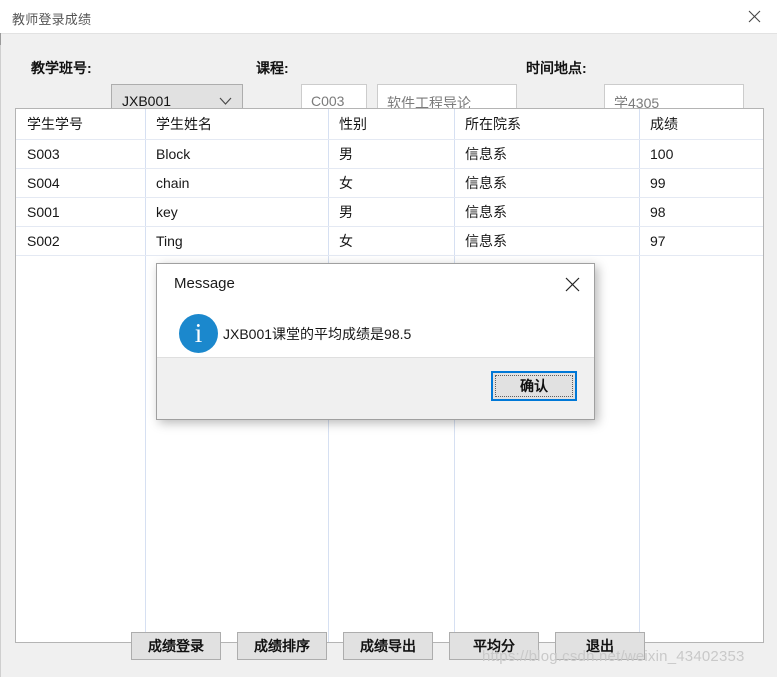 The height and width of the screenshot is (677, 777). What do you see at coordinates (375, 388) in the screenshot?
I see `dialog-footer: 确认` at bounding box center [375, 388].